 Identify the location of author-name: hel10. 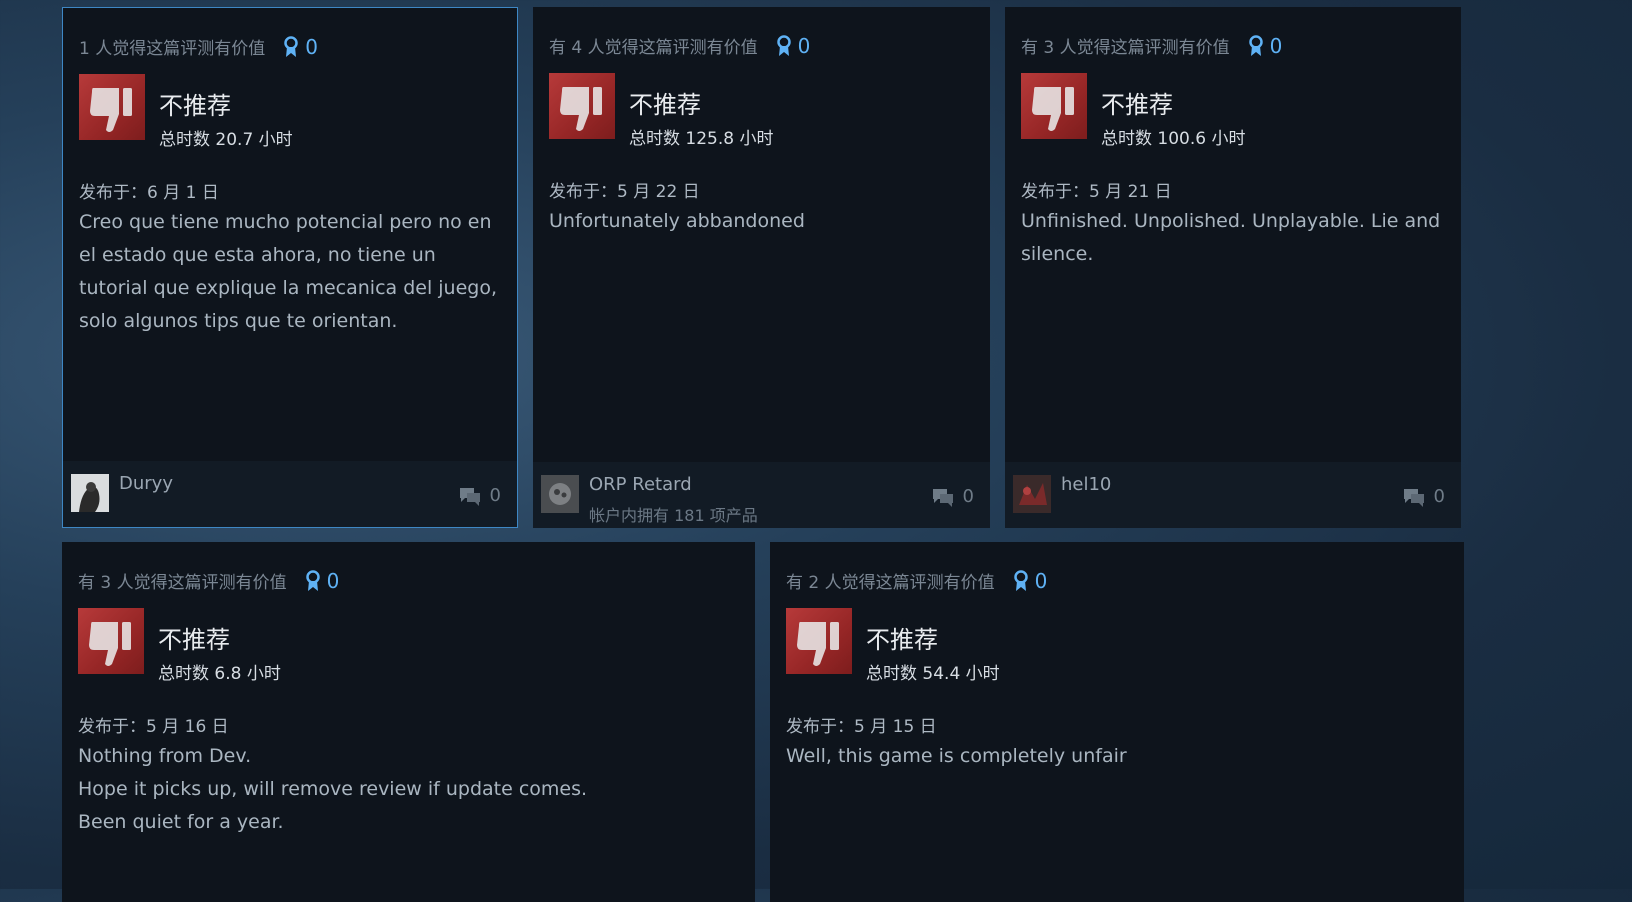
(1086, 484).